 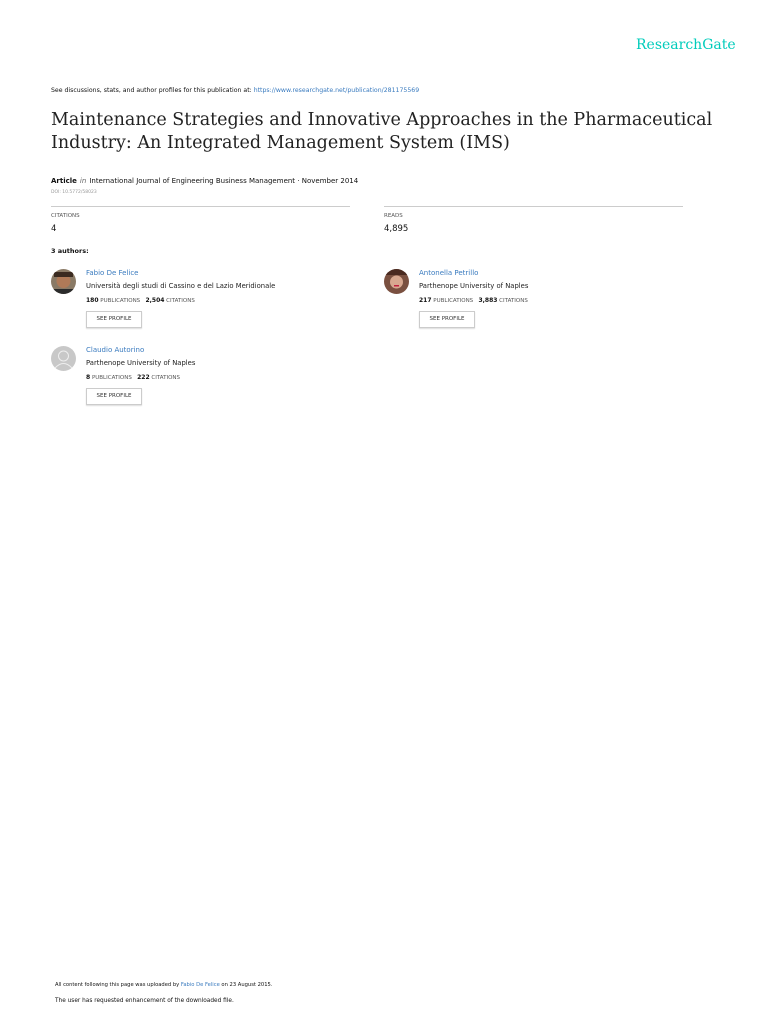 What do you see at coordinates (448, 273) in the screenshot?
I see `author-name: Antonella Petrillo` at bounding box center [448, 273].